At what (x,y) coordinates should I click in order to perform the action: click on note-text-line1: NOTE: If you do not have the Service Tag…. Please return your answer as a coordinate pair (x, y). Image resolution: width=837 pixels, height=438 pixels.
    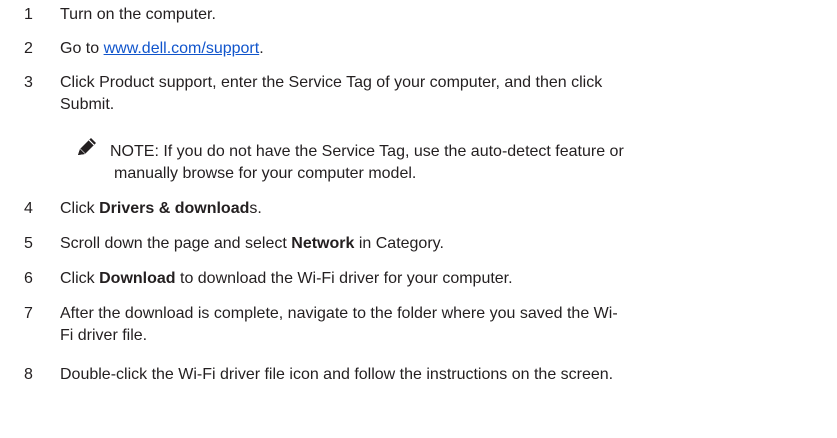
    Looking at the image, I should click on (367, 151).